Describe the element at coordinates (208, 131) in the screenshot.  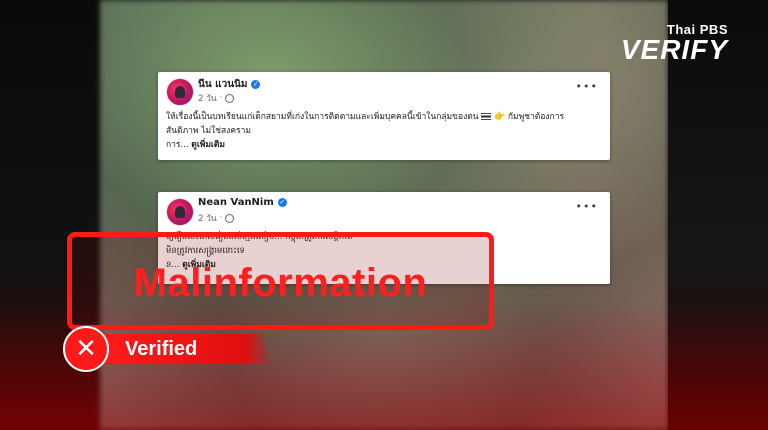
I see `post-body-line2: สันติภาพ ไม่ใช่สงคราม` at that location.